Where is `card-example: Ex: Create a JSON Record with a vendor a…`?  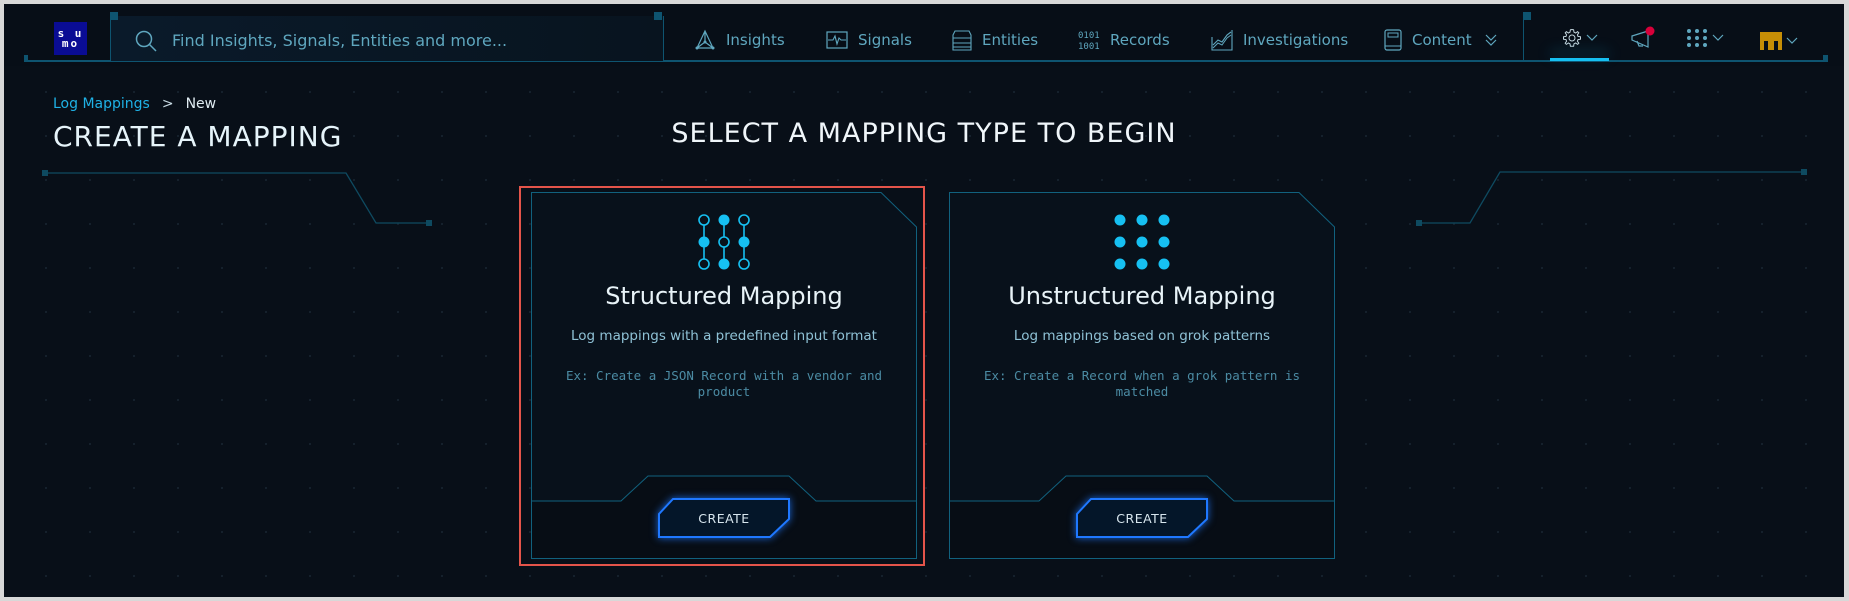 card-example: Ex: Create a JSON Record with a vendor a… is located at coordinates (724, 383).